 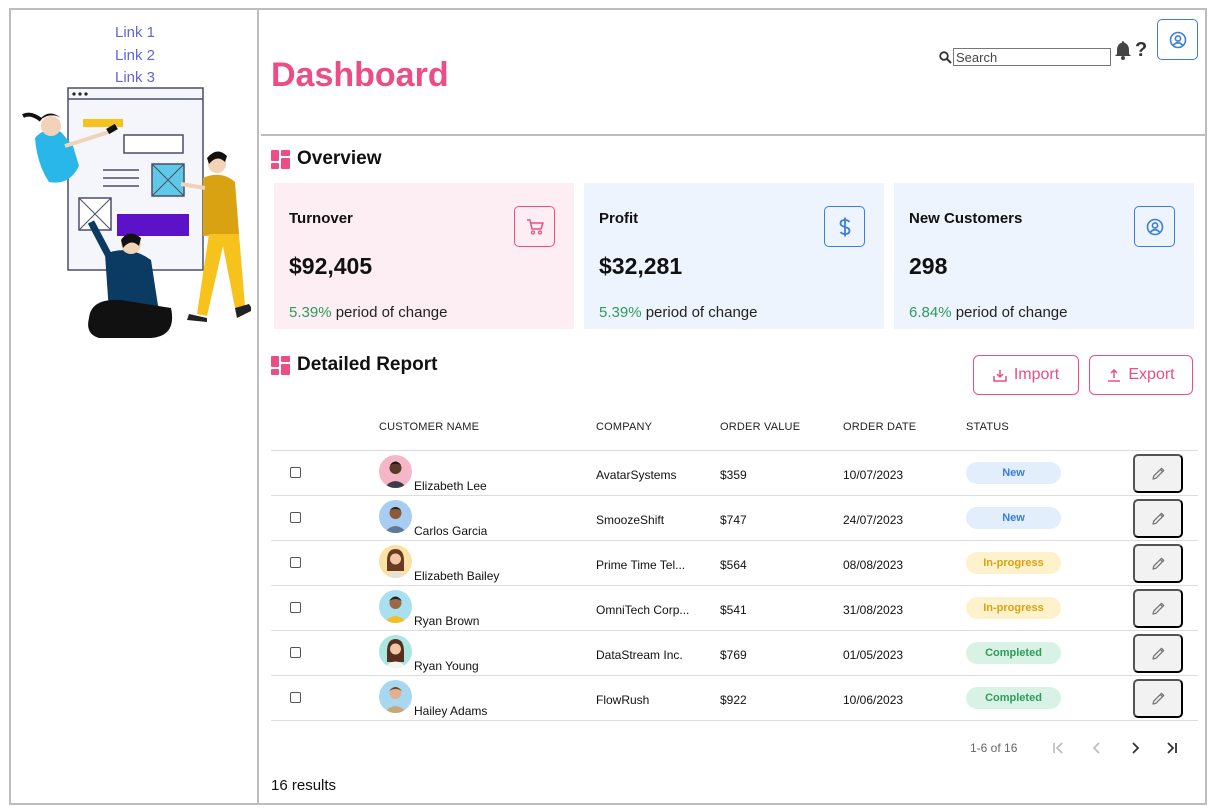 I want to click on customer-name: Carlos Garcia, so click(x=451, y=531).